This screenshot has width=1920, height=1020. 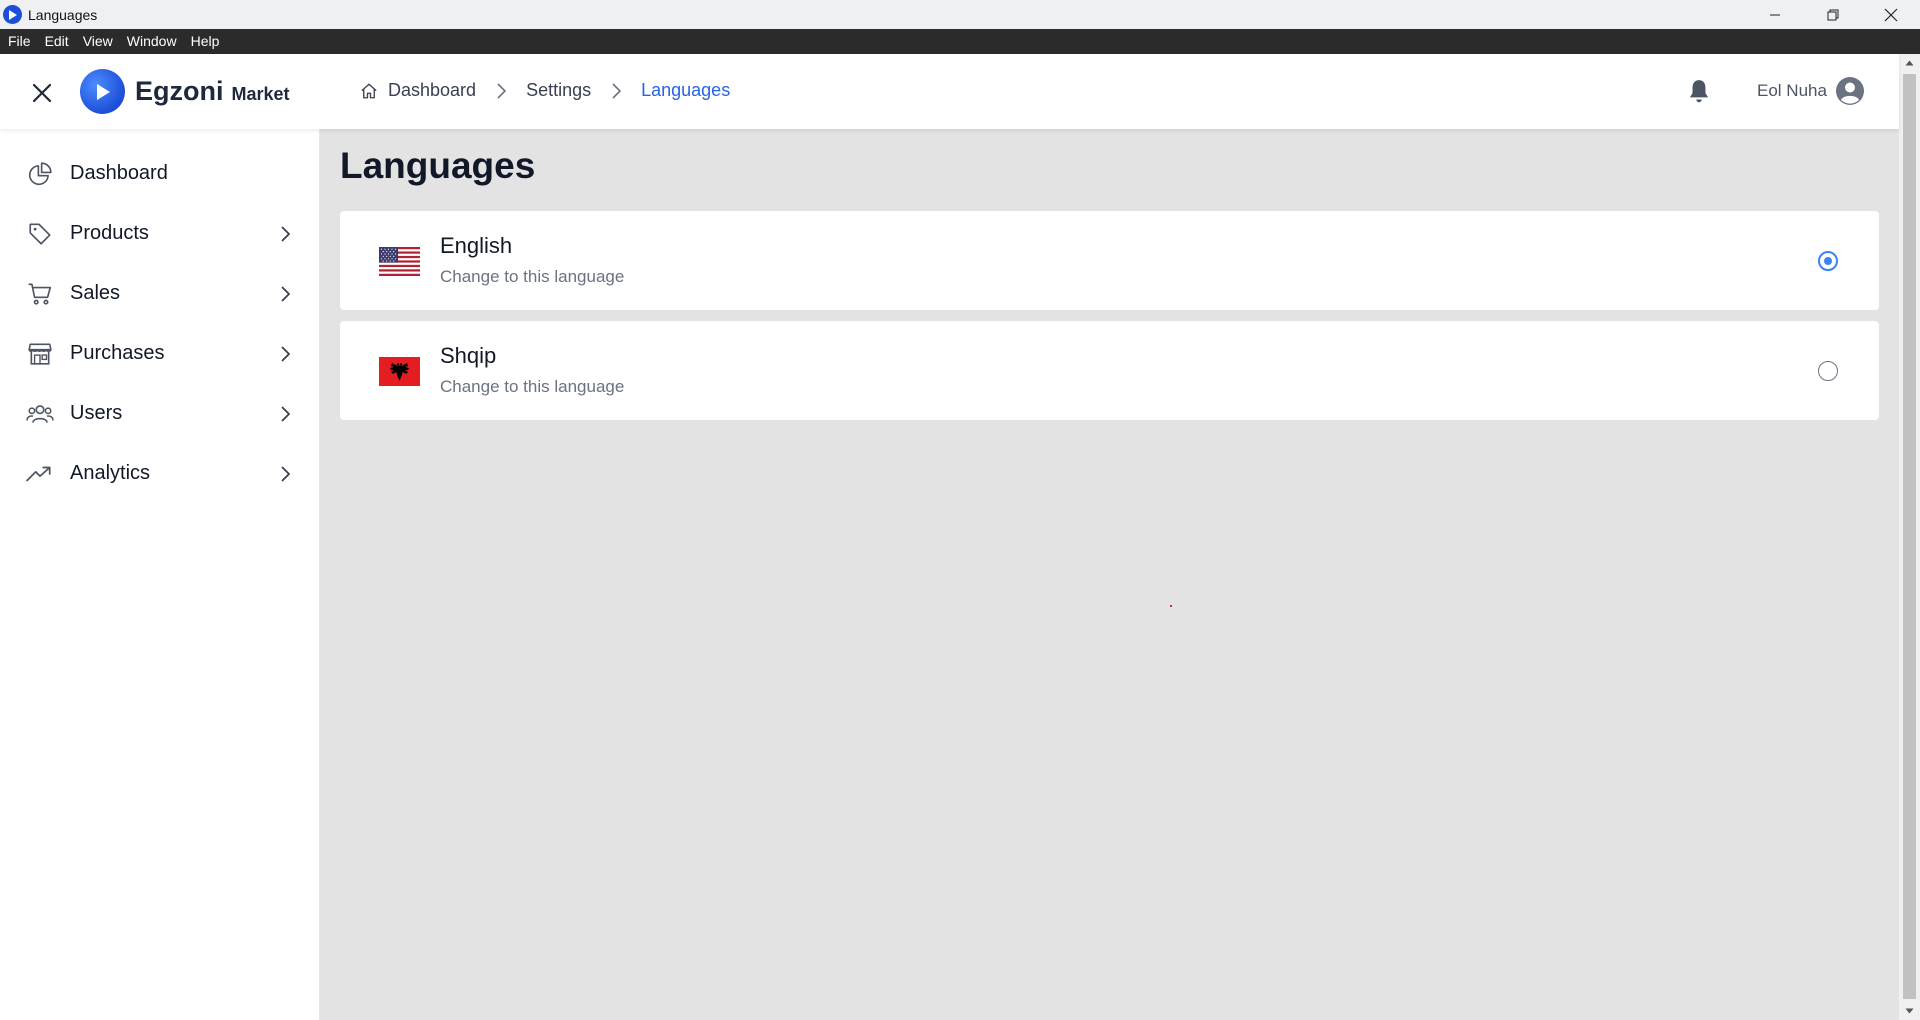 I want to click on vertical-scrollbar, so click(x=1909, y=537).